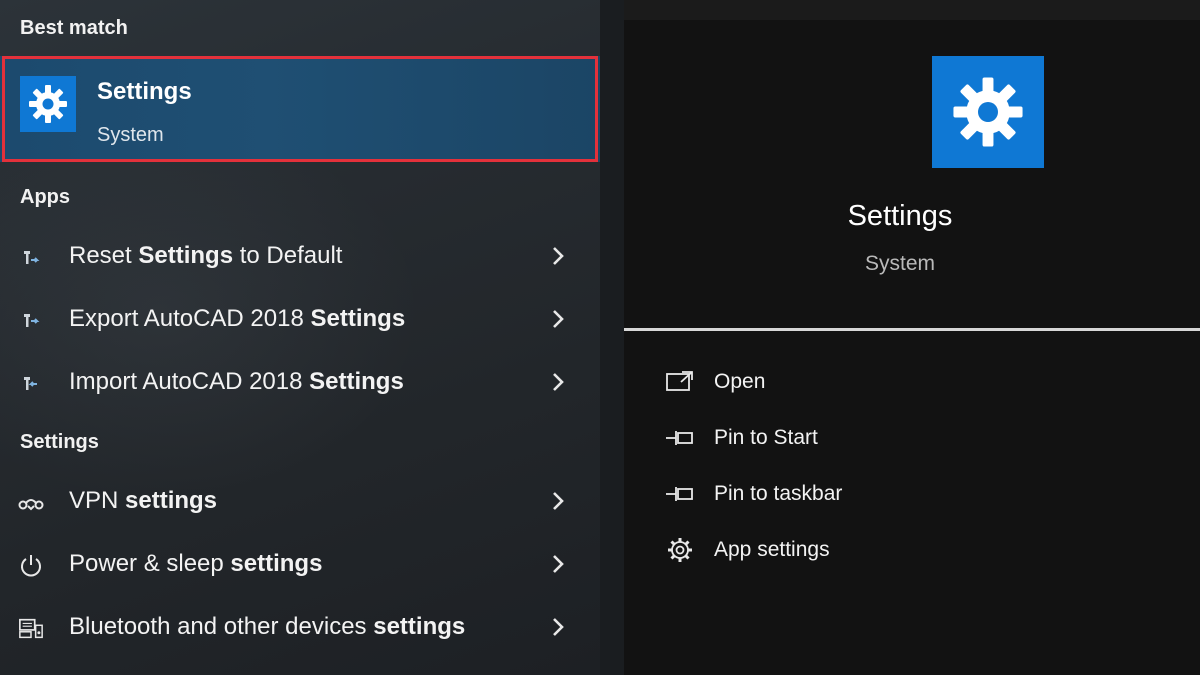 This screenshot has height=675, width=1200. I want to click on app-item-label: Export AutoCAD 2018 Settings, so click(237, 318).